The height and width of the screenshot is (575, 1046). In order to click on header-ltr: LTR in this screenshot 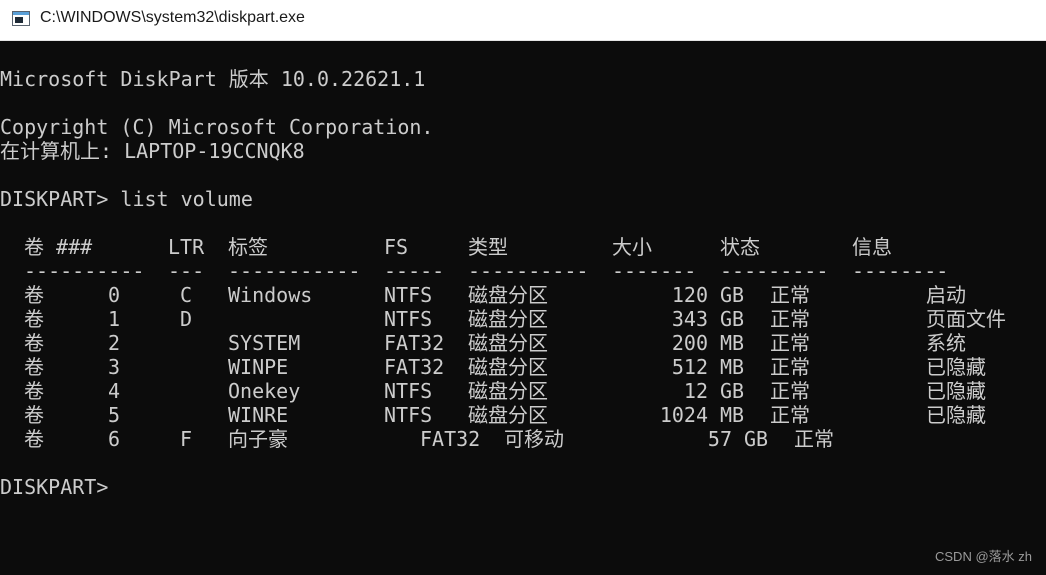, I will do `click(186, 247)`.